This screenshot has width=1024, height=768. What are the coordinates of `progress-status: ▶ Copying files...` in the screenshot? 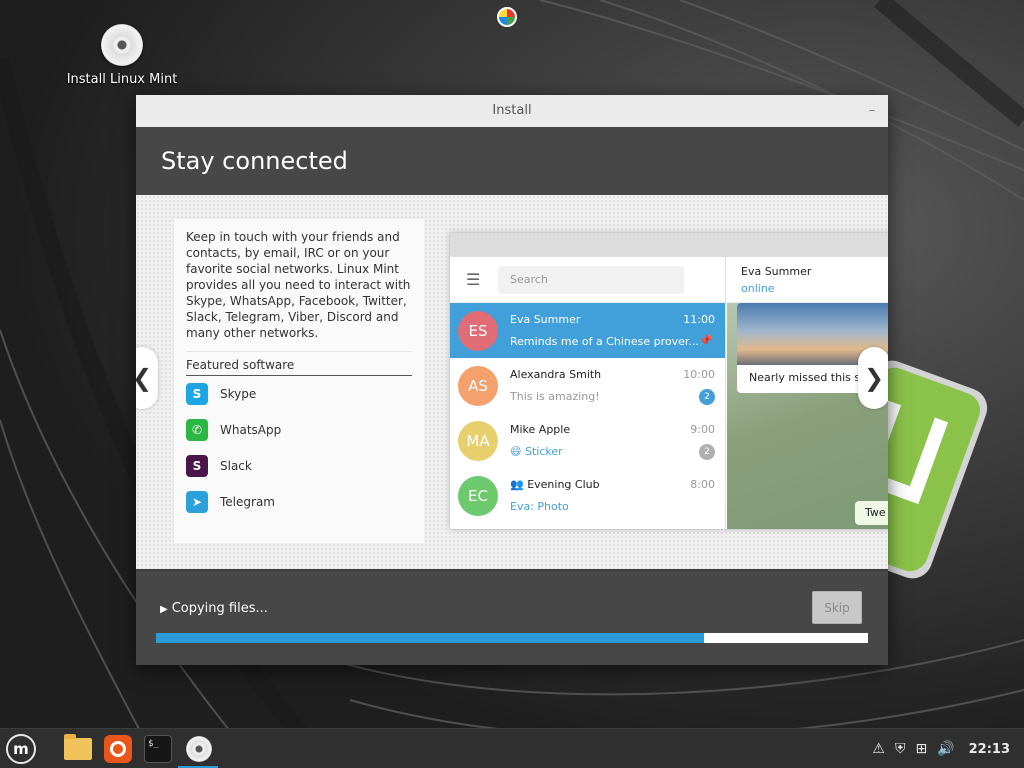 It's located at (214, 608).